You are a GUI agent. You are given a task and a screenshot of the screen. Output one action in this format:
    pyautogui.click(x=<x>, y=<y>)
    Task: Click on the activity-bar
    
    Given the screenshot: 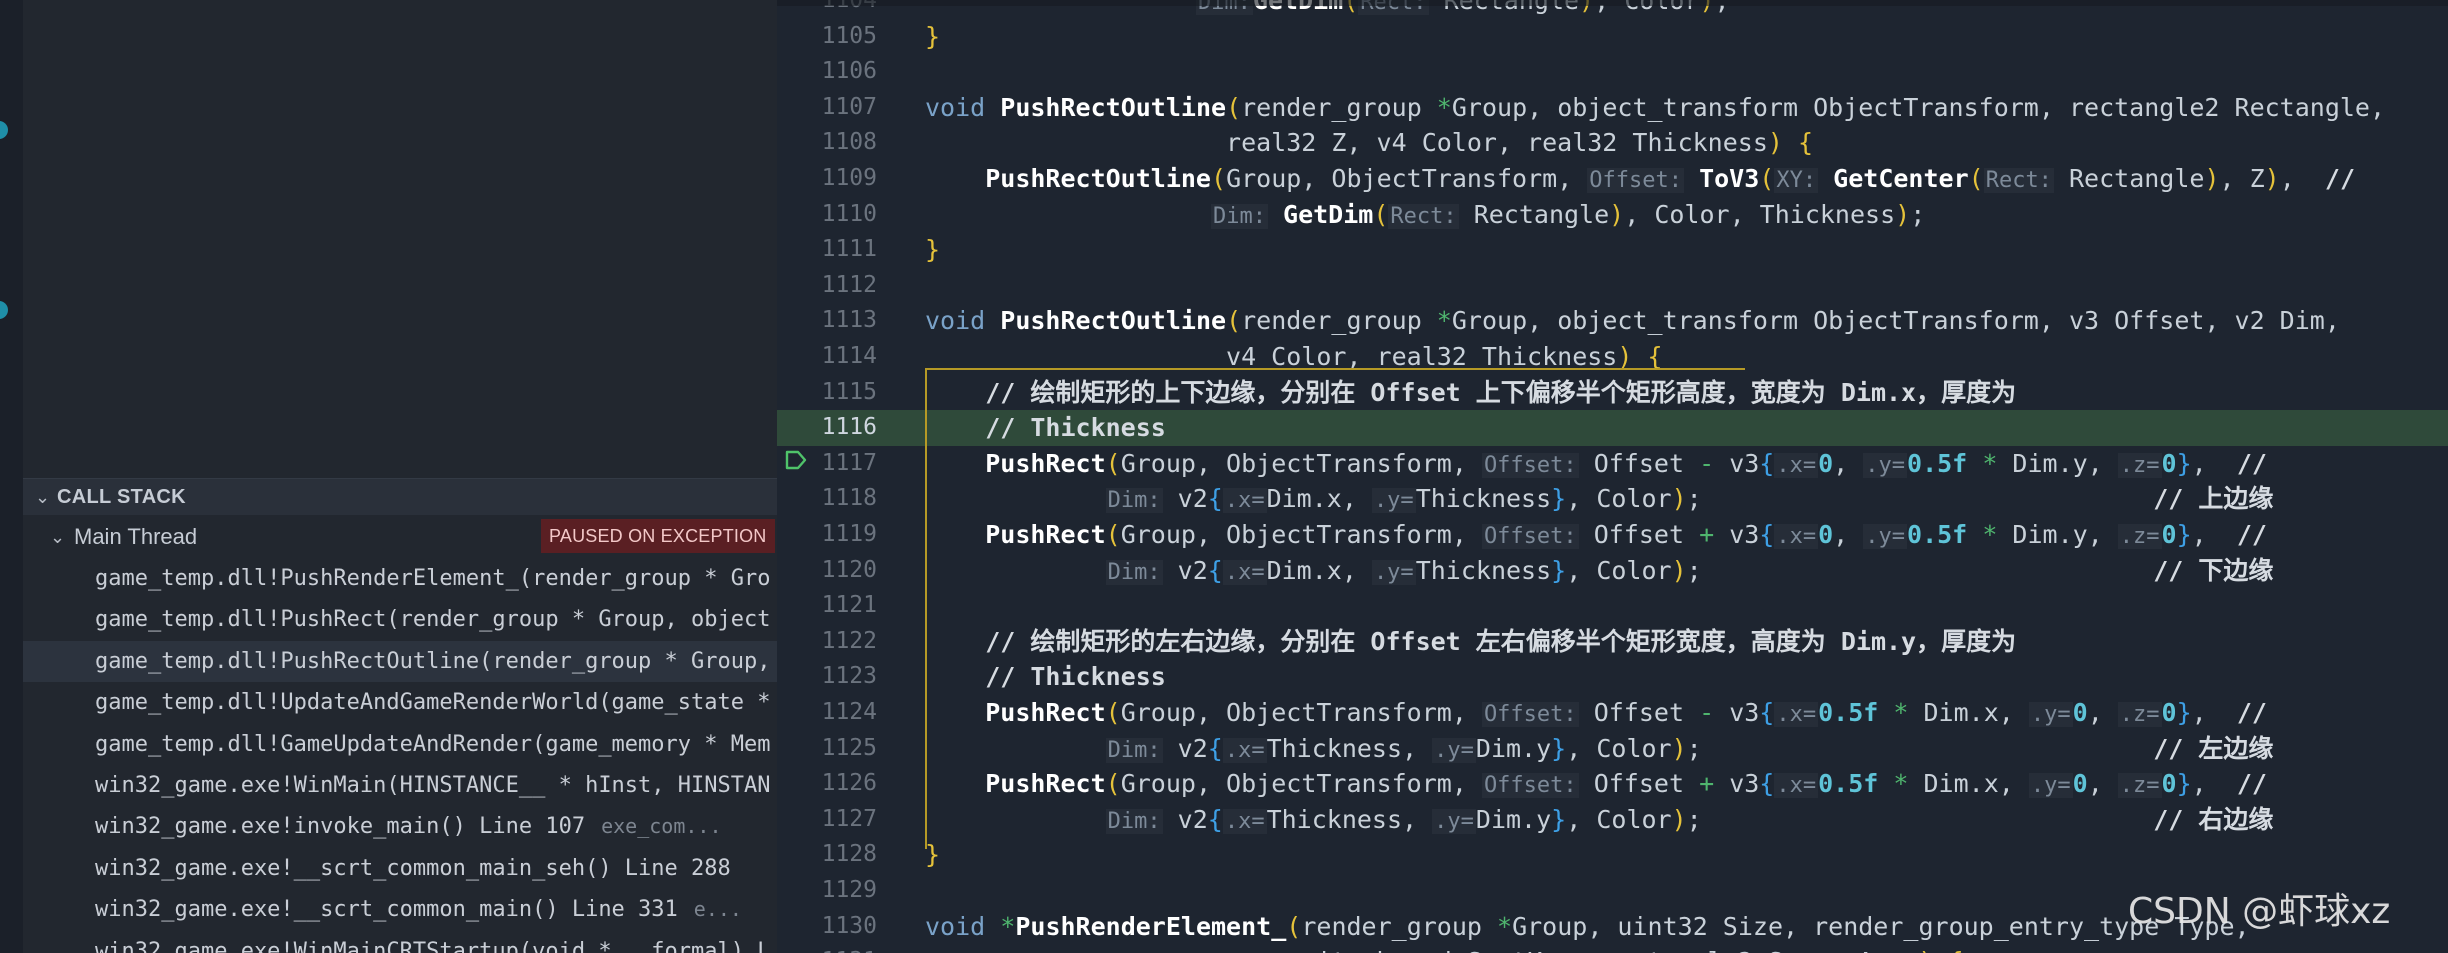 What is the action you would take?
    pyautogui.click(x=11, y=476)
    